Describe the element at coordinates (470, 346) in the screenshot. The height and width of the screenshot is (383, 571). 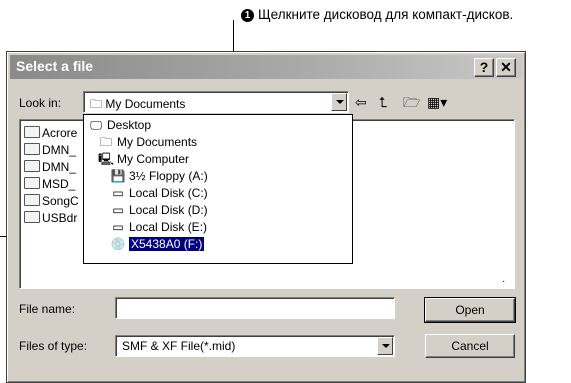
I see `cancel-button: Cancel` at that location.